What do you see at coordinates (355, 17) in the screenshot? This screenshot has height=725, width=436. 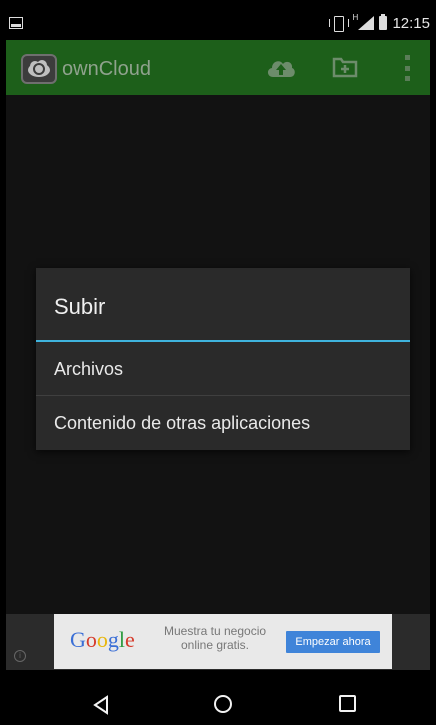 I see `signal-label: H` at bounding box center [355, 17].